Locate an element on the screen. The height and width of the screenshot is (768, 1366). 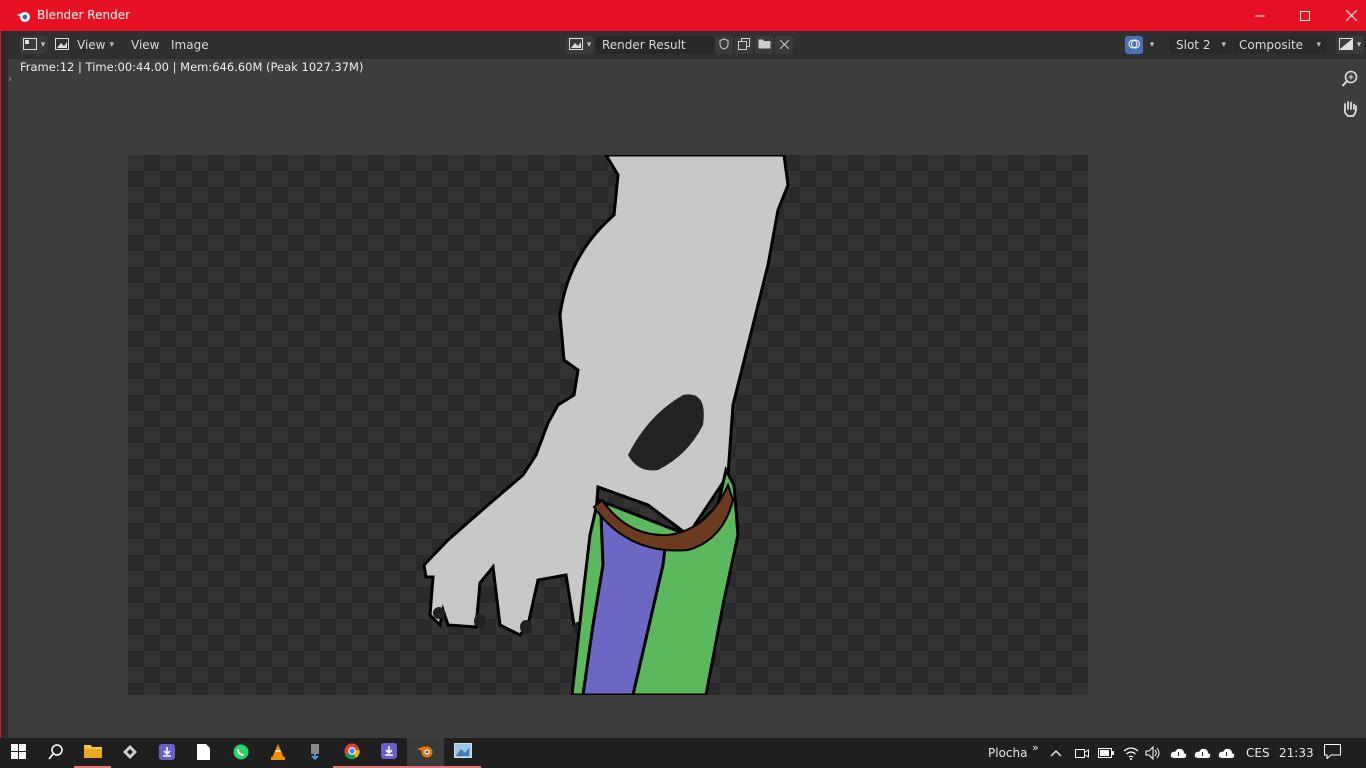
show-hidden-icons-button is located at coordinates (1056, 753).